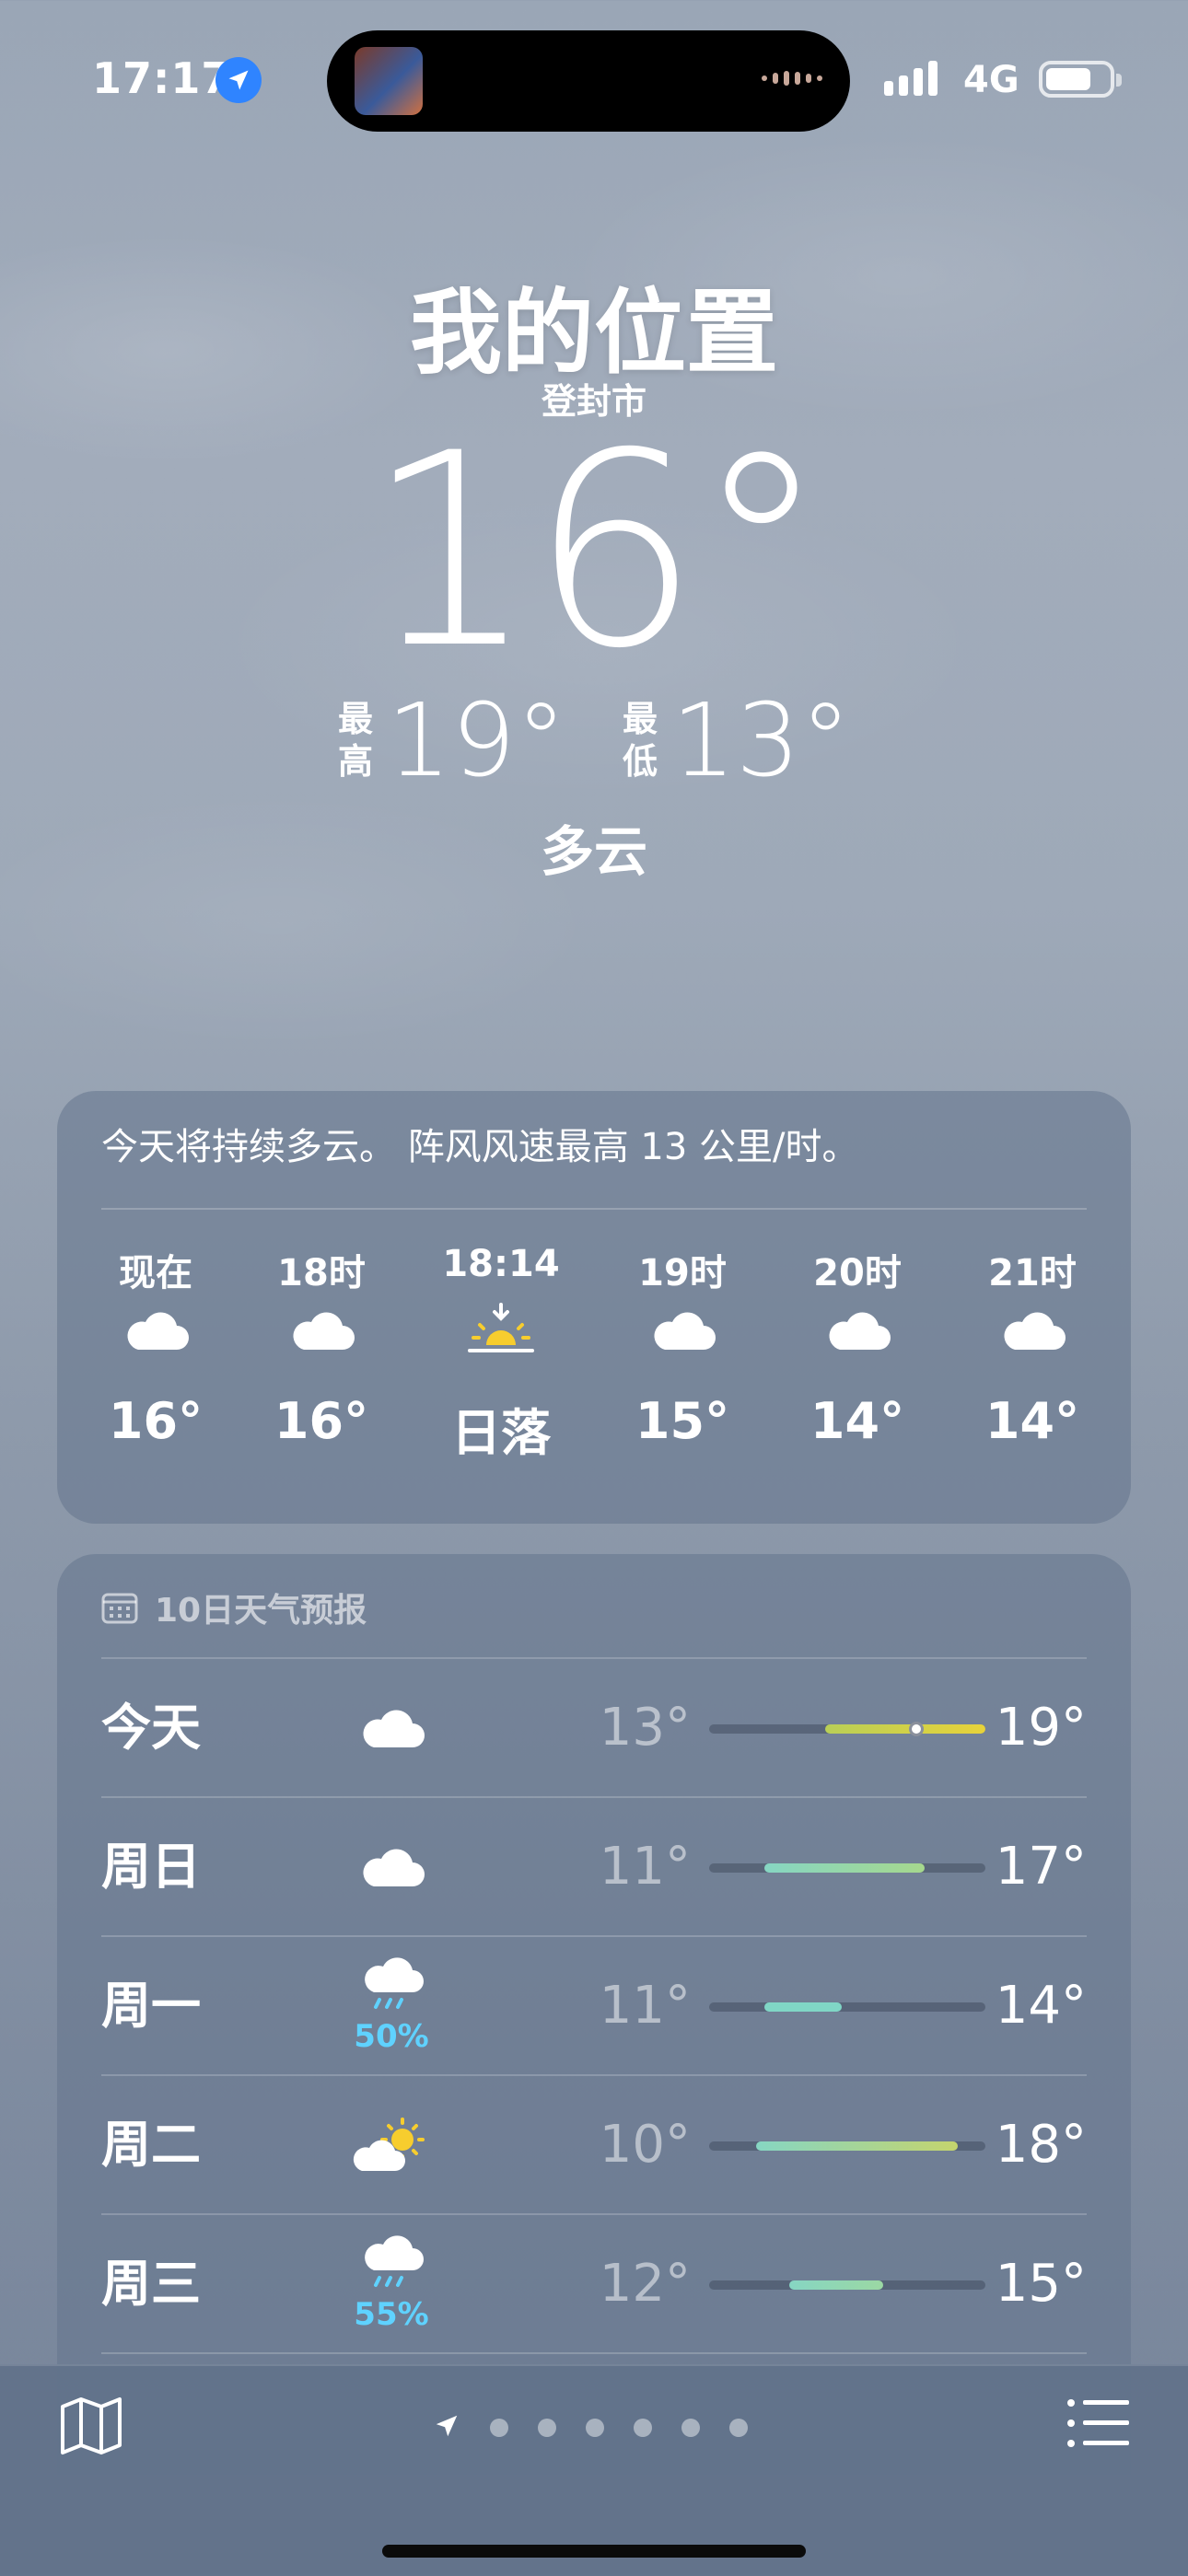 The image size is (1188, 2576). I want to click on low-label: 最低, so click(640, 740).